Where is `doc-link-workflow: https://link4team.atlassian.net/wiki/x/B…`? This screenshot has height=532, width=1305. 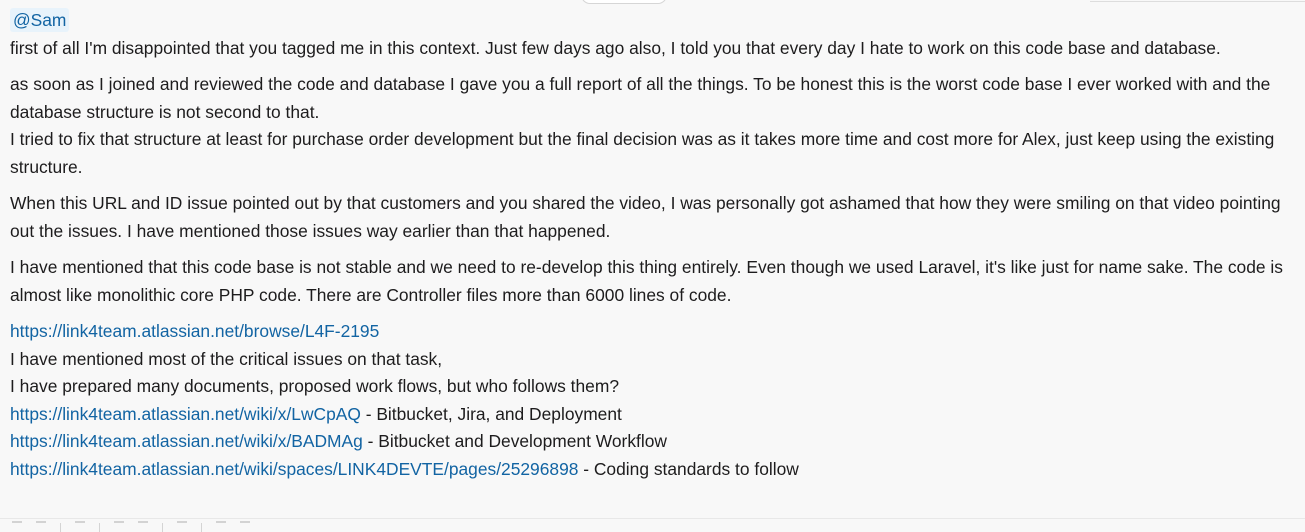
doc-link-workflow: https://link4team.atlassian.net/wiki/x/B… is located at coordinates (186, 441).